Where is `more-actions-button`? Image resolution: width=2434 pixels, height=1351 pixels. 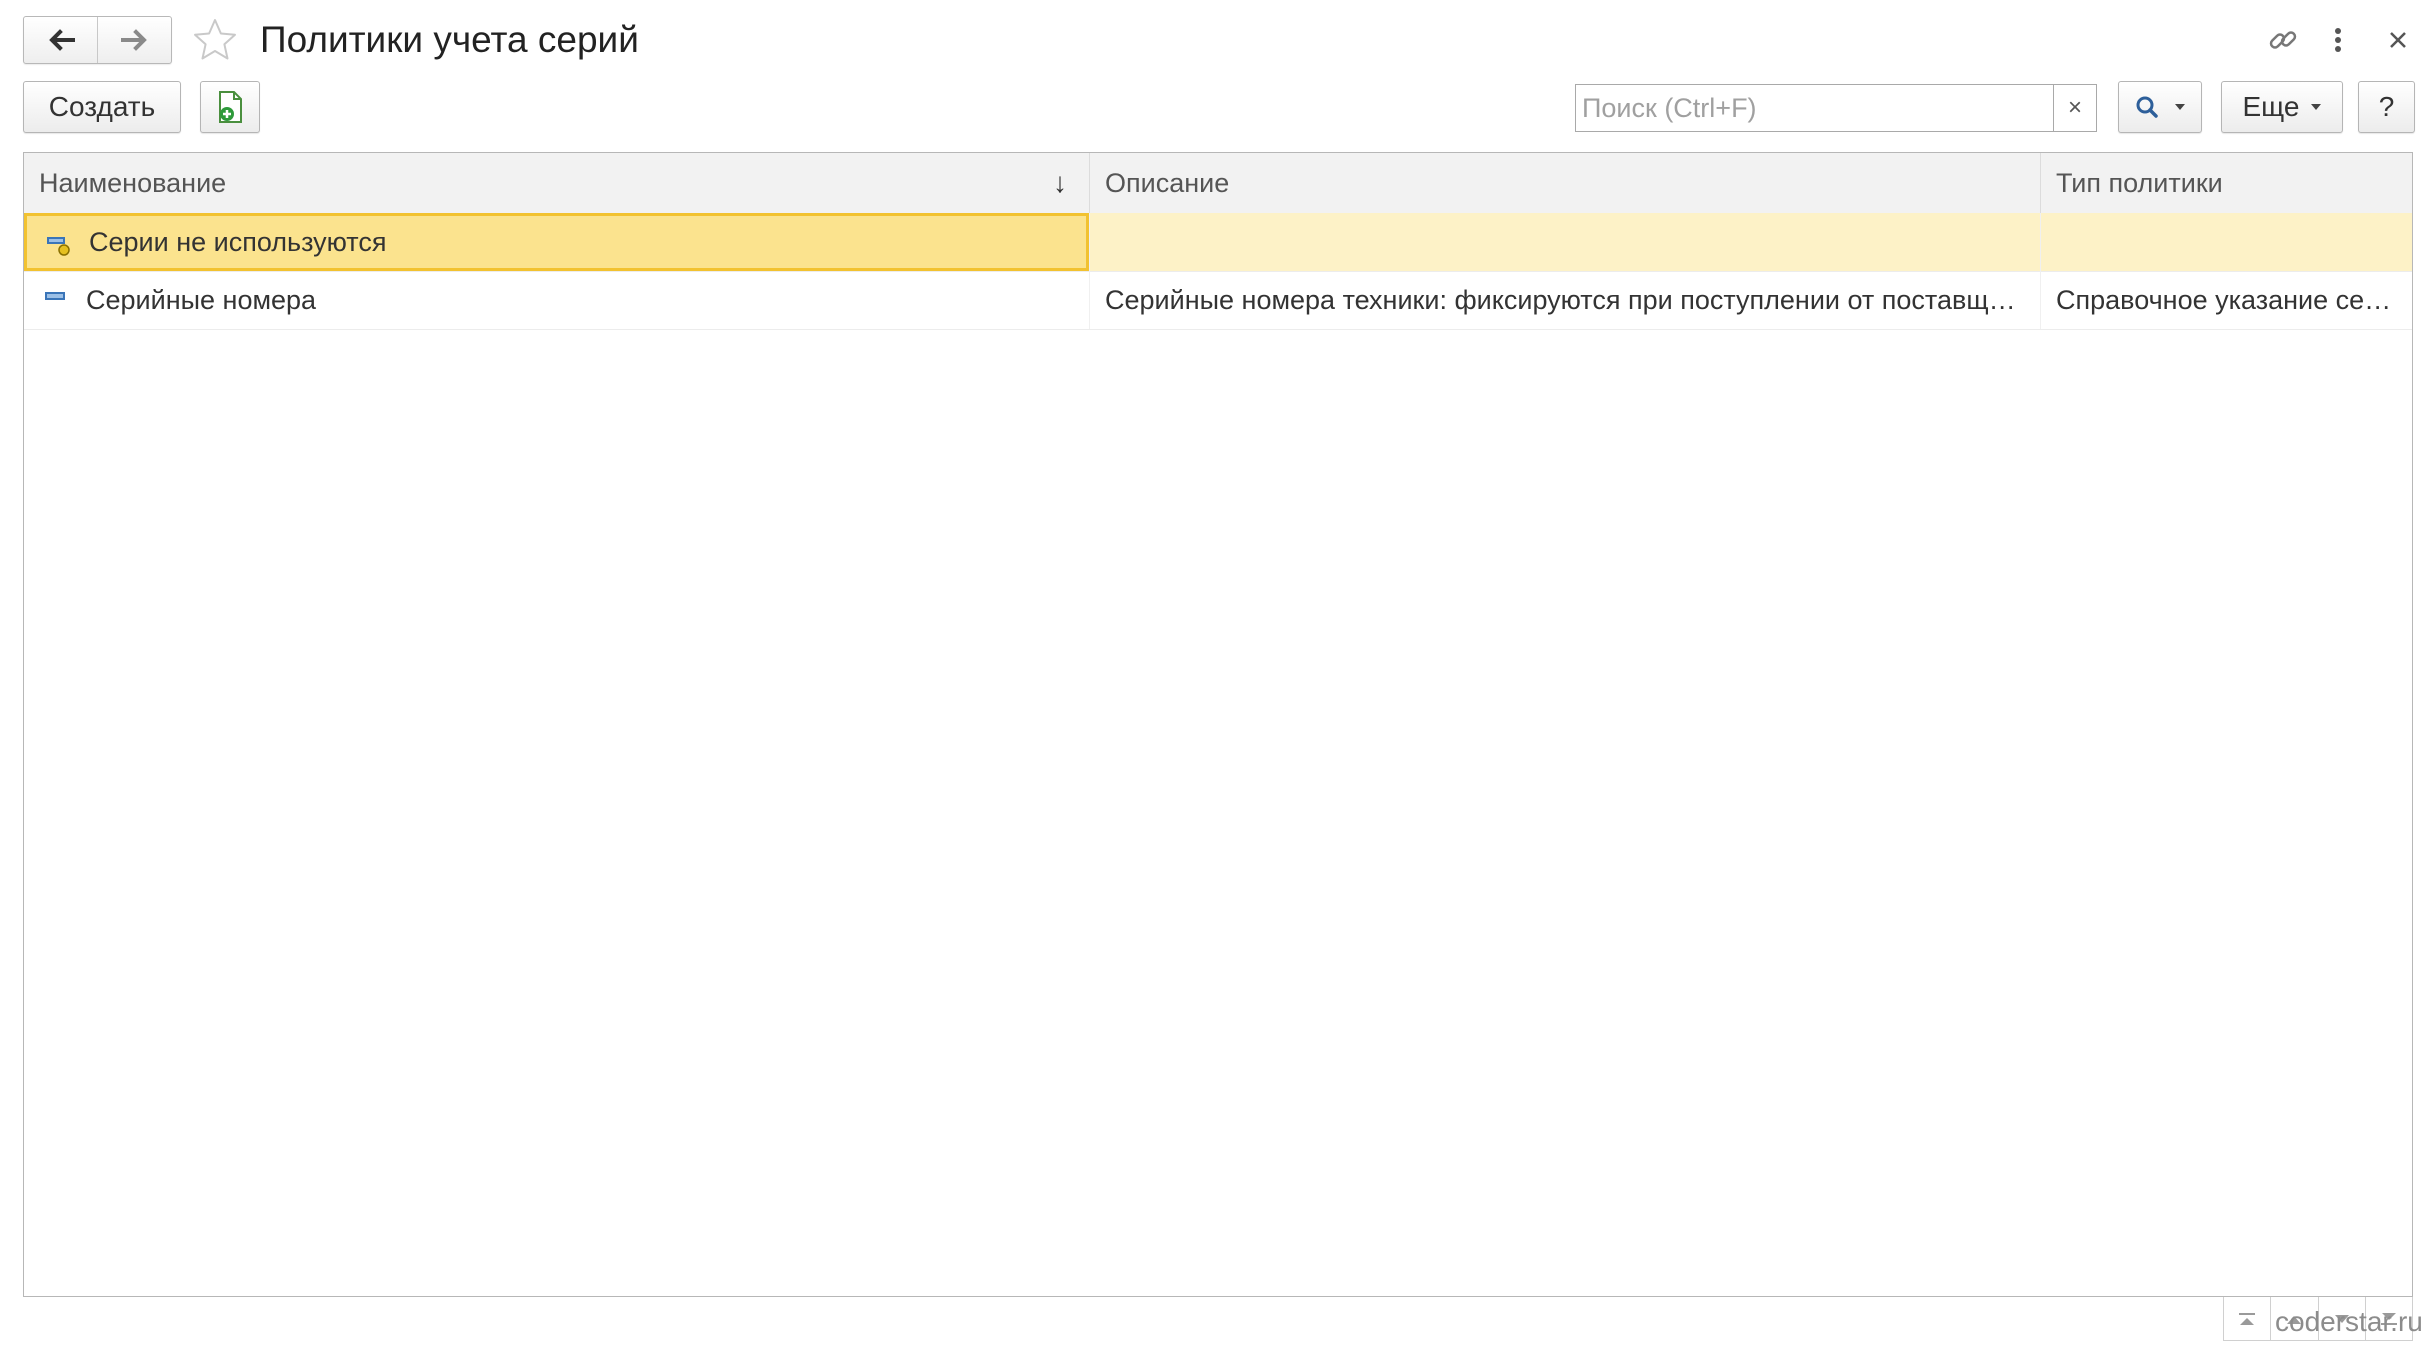 more-actions-button is located at coordinates (2338, 40).